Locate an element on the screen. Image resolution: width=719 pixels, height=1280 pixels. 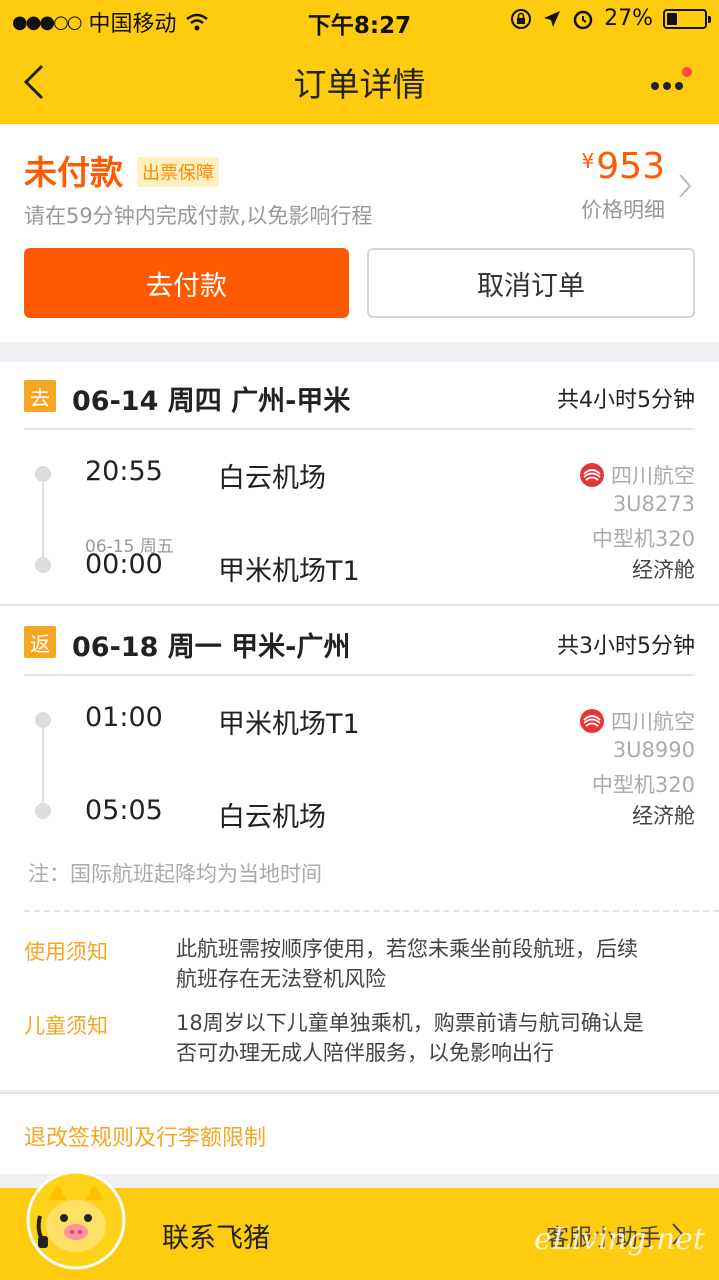
outbound-flight-number: 3U8273 is located at coordinates (653, 504).